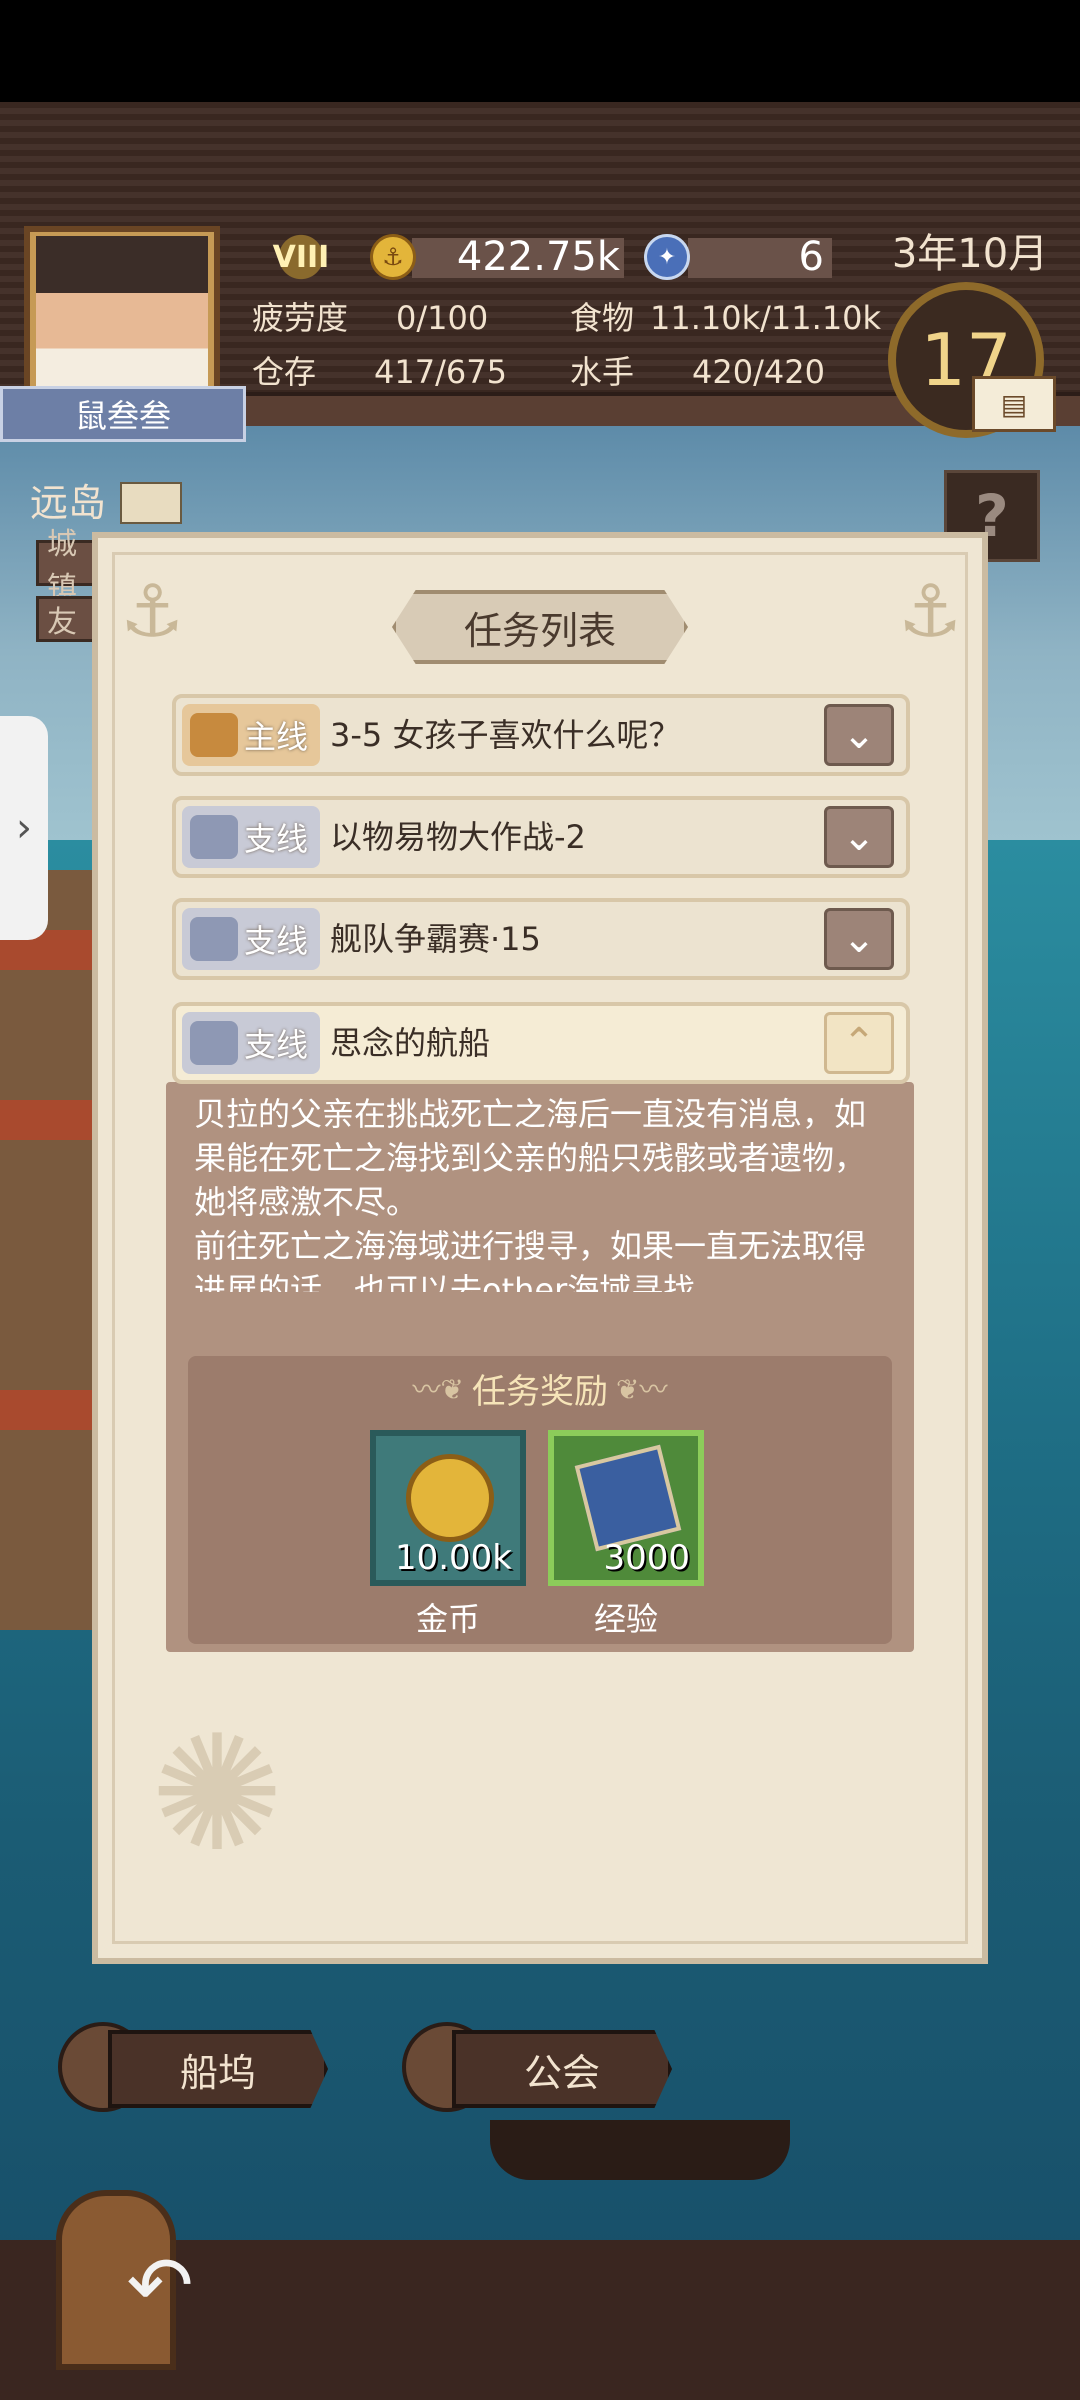  Describe the element at coordinates (440, 372) in the screenshot. I see `storage-value: 417/675` at that location.